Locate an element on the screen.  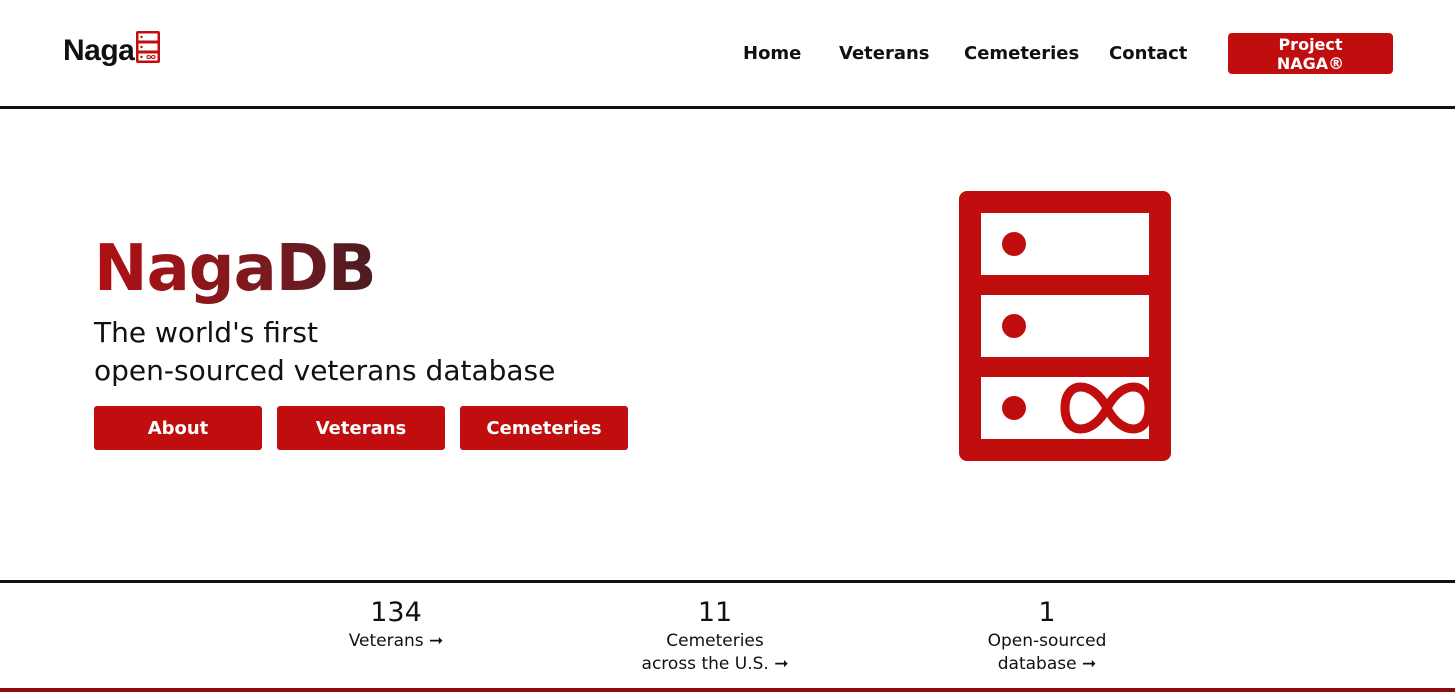
nav-home: Home is located at coordinates (772, 53).